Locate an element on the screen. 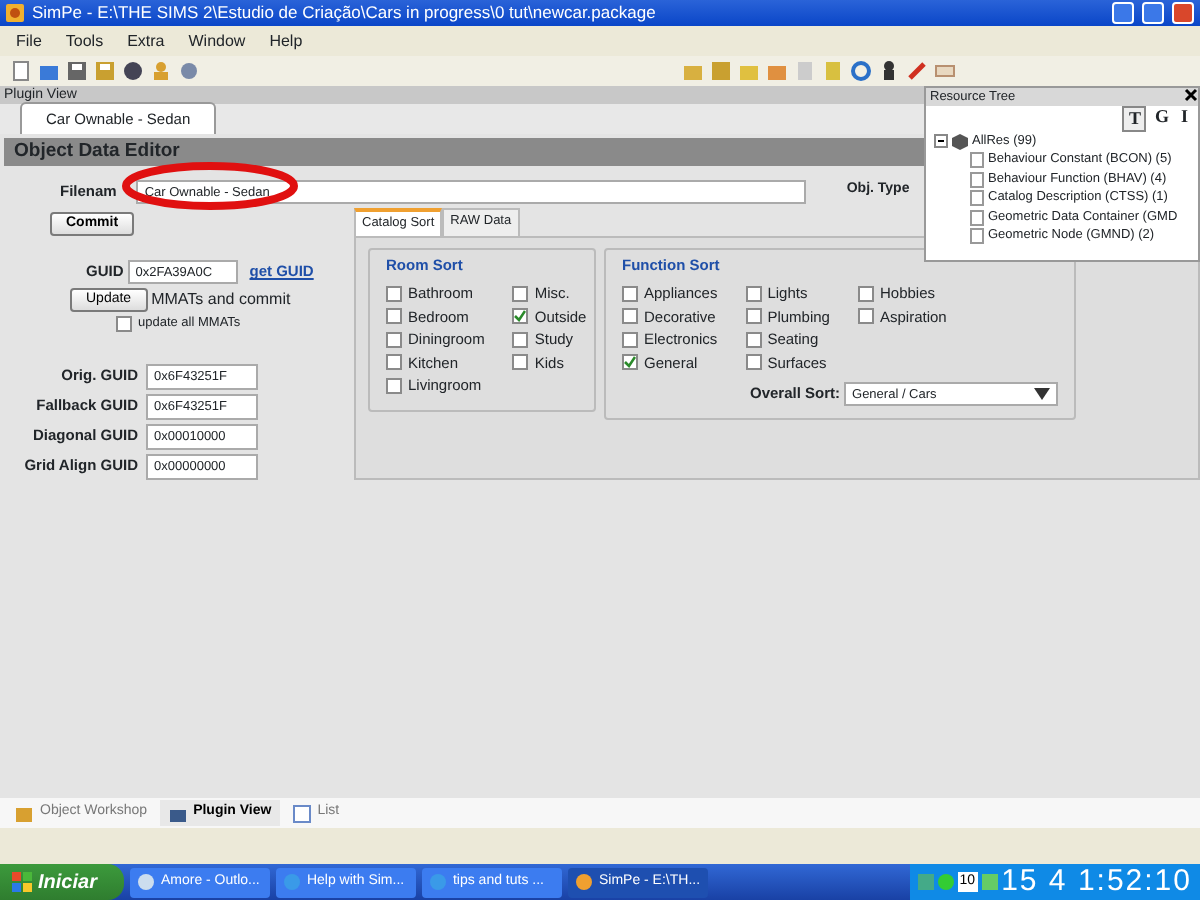 The image size is (1200, 900). view-toggle: T is located at coordinates (1134, 119).